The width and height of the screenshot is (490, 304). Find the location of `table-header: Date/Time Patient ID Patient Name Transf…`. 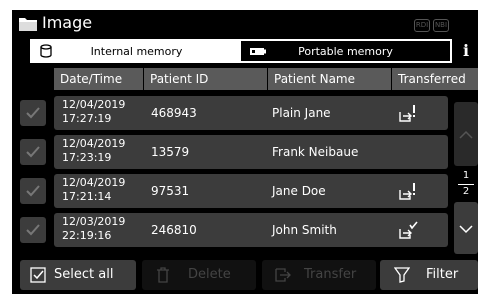

table-header: Date/Time Patient ID Patient Name Transf… is located at coordinates (245, 79).